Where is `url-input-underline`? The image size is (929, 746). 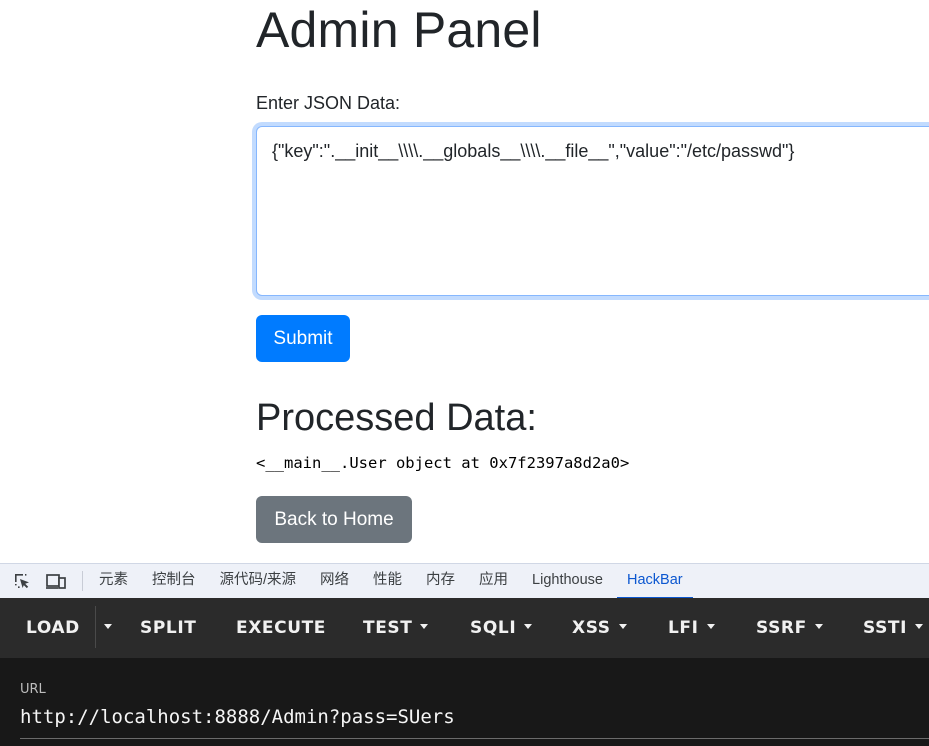 url-input-underline is located at coordinates (474, 738).